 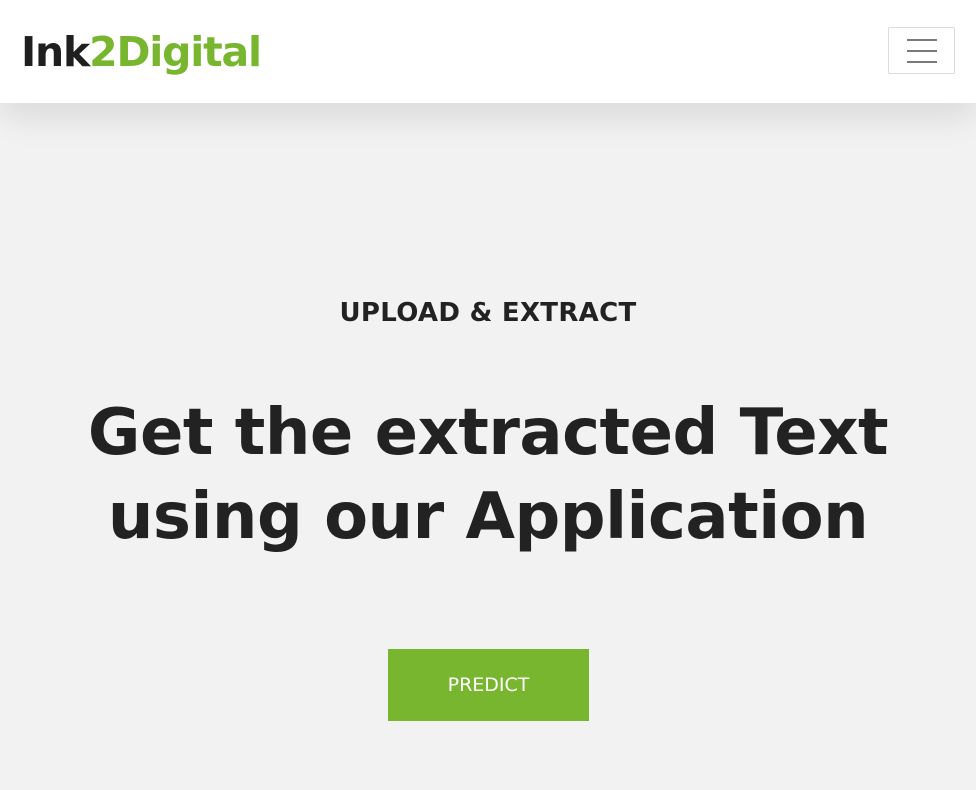 What do you see at coordinates (921, 50) in the screenshot?
I see `menu-toggle-button` at bounding box center [921, 50].